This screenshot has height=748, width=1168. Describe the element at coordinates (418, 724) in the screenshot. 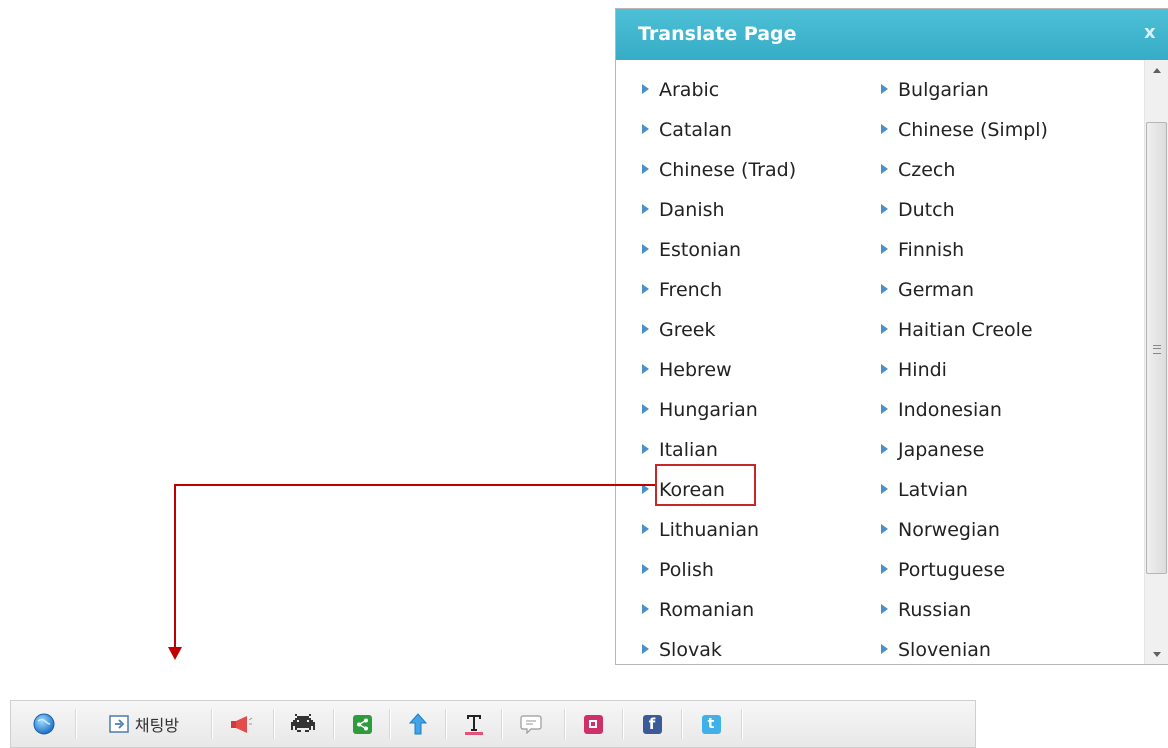

I see `upload-button` at that location.